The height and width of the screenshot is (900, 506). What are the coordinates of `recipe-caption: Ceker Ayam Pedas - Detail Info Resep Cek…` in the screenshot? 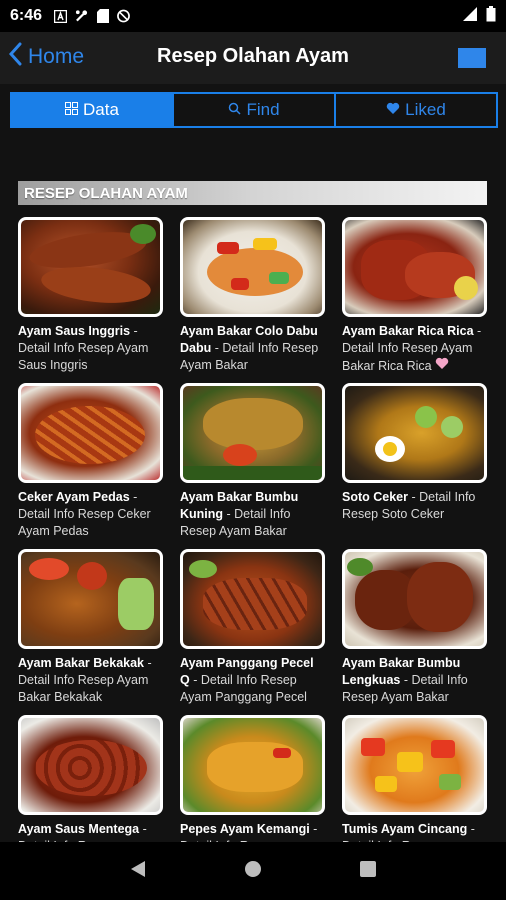 It's located at (90, 514).